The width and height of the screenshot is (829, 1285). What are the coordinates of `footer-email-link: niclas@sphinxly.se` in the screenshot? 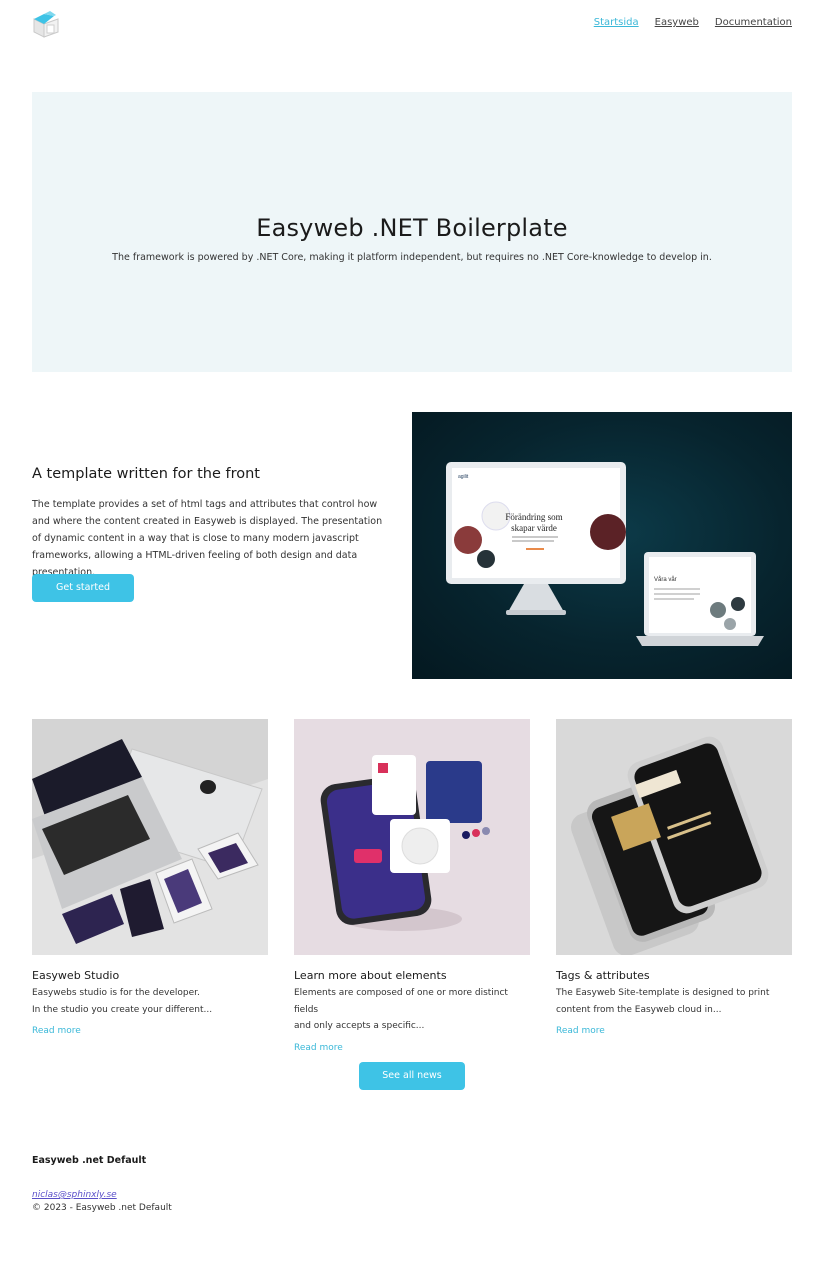 It's located at (282, 1195).